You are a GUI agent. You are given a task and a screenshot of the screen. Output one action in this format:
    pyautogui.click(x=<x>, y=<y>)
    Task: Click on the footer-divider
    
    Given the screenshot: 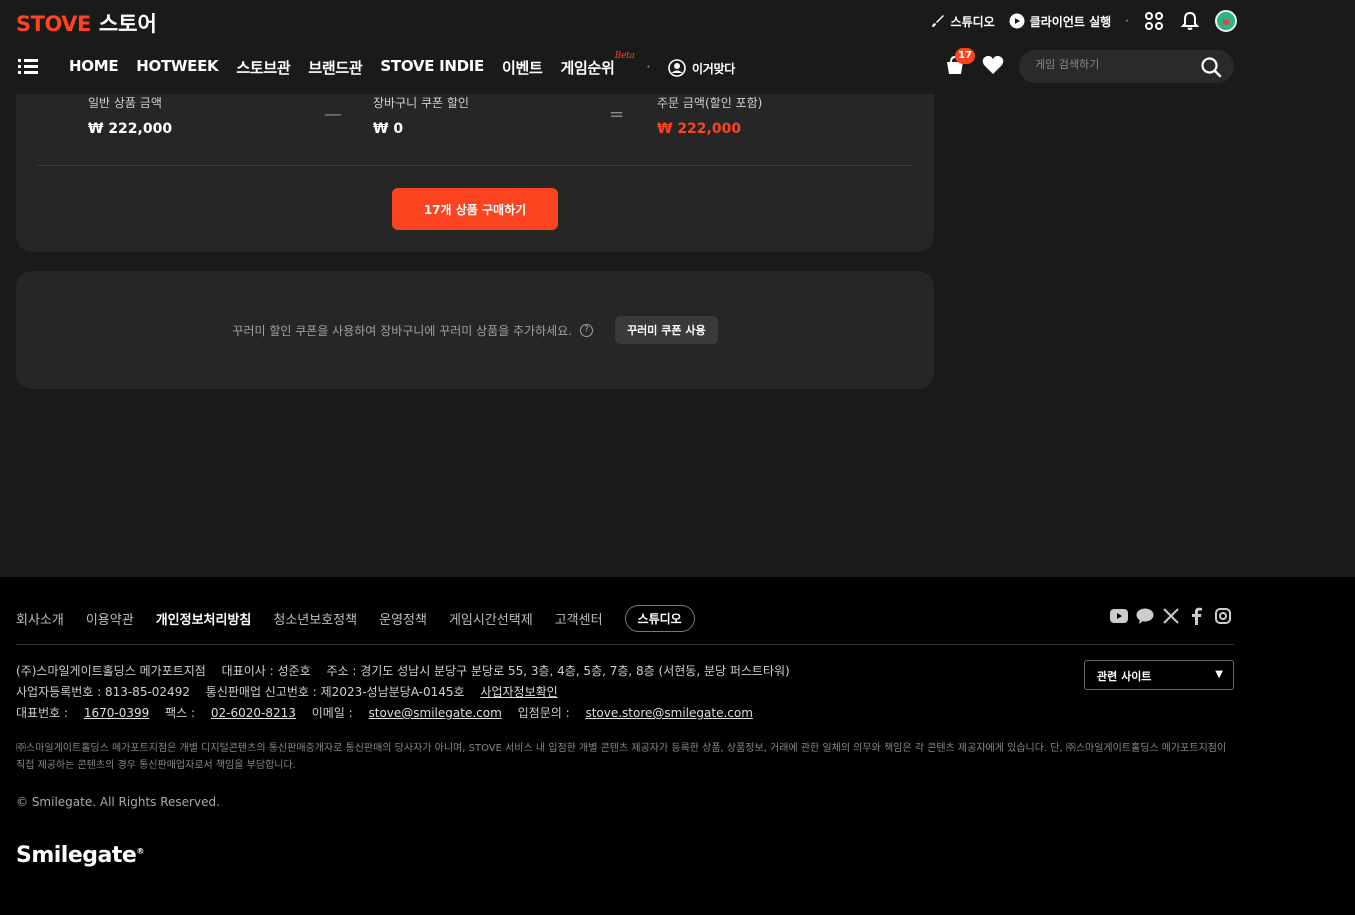 What is the action you would take?
    pyautogui.click(x=625, y=644)
    